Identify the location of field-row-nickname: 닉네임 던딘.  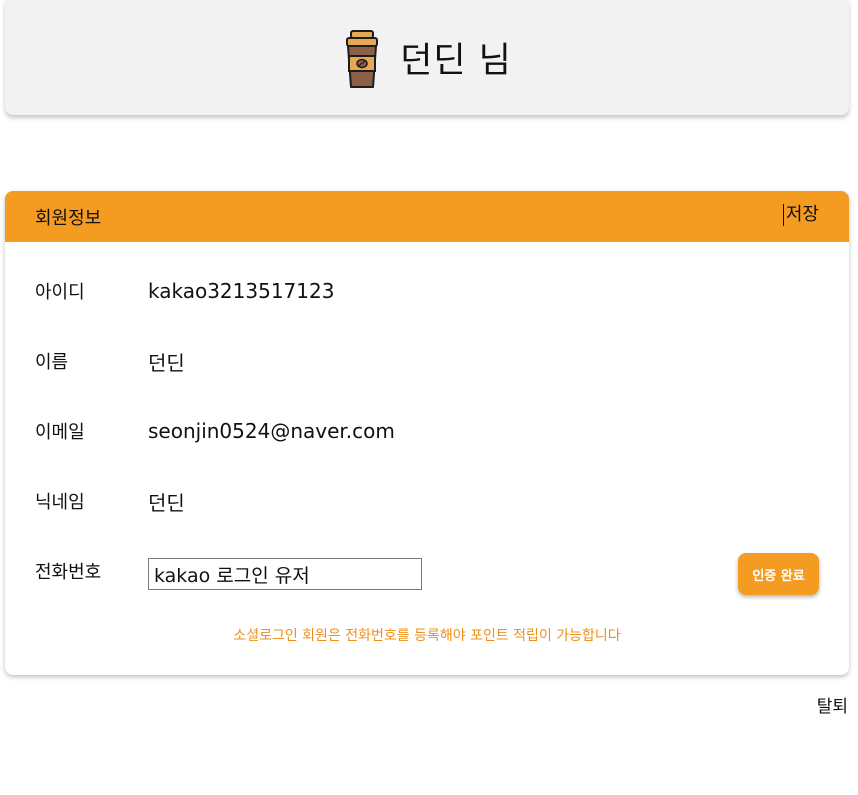
(110, 501).